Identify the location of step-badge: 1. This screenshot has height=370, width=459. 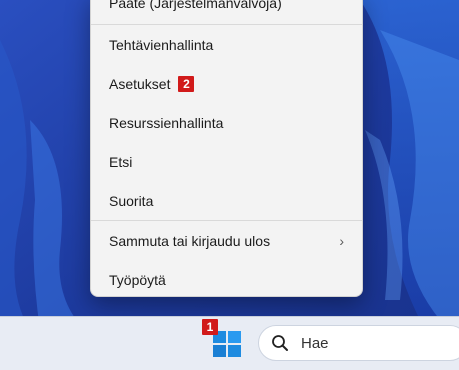
(210, 327).